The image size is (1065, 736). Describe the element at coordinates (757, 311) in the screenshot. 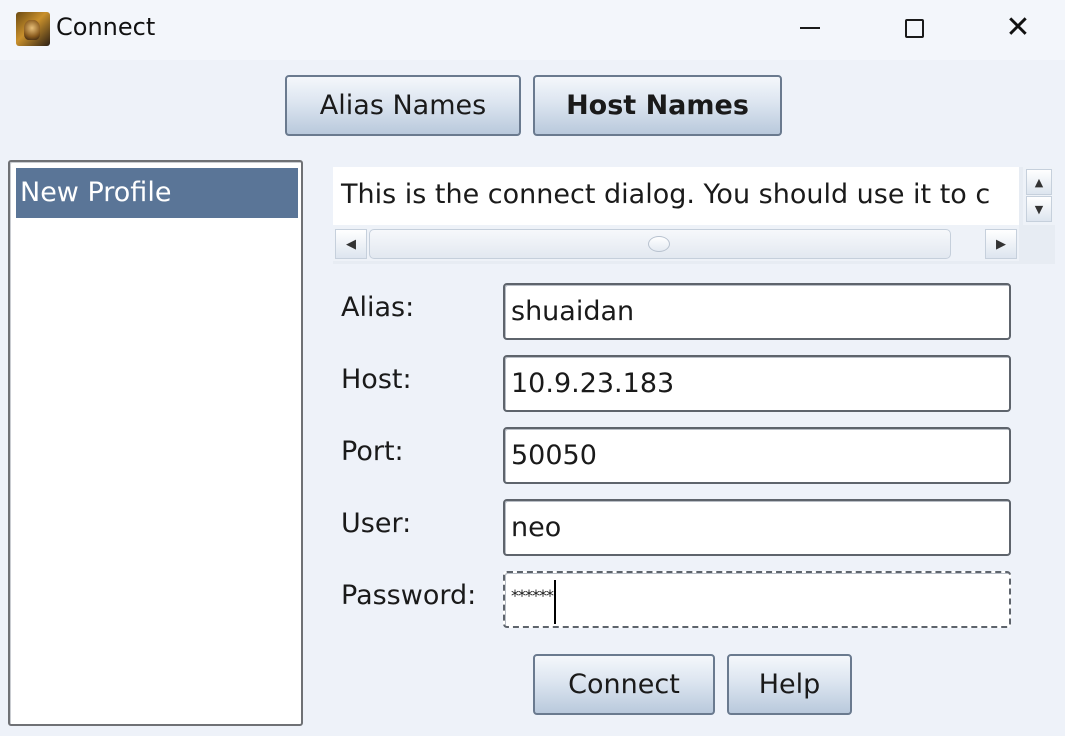

I see `alias-input: shuaidan` at that location.